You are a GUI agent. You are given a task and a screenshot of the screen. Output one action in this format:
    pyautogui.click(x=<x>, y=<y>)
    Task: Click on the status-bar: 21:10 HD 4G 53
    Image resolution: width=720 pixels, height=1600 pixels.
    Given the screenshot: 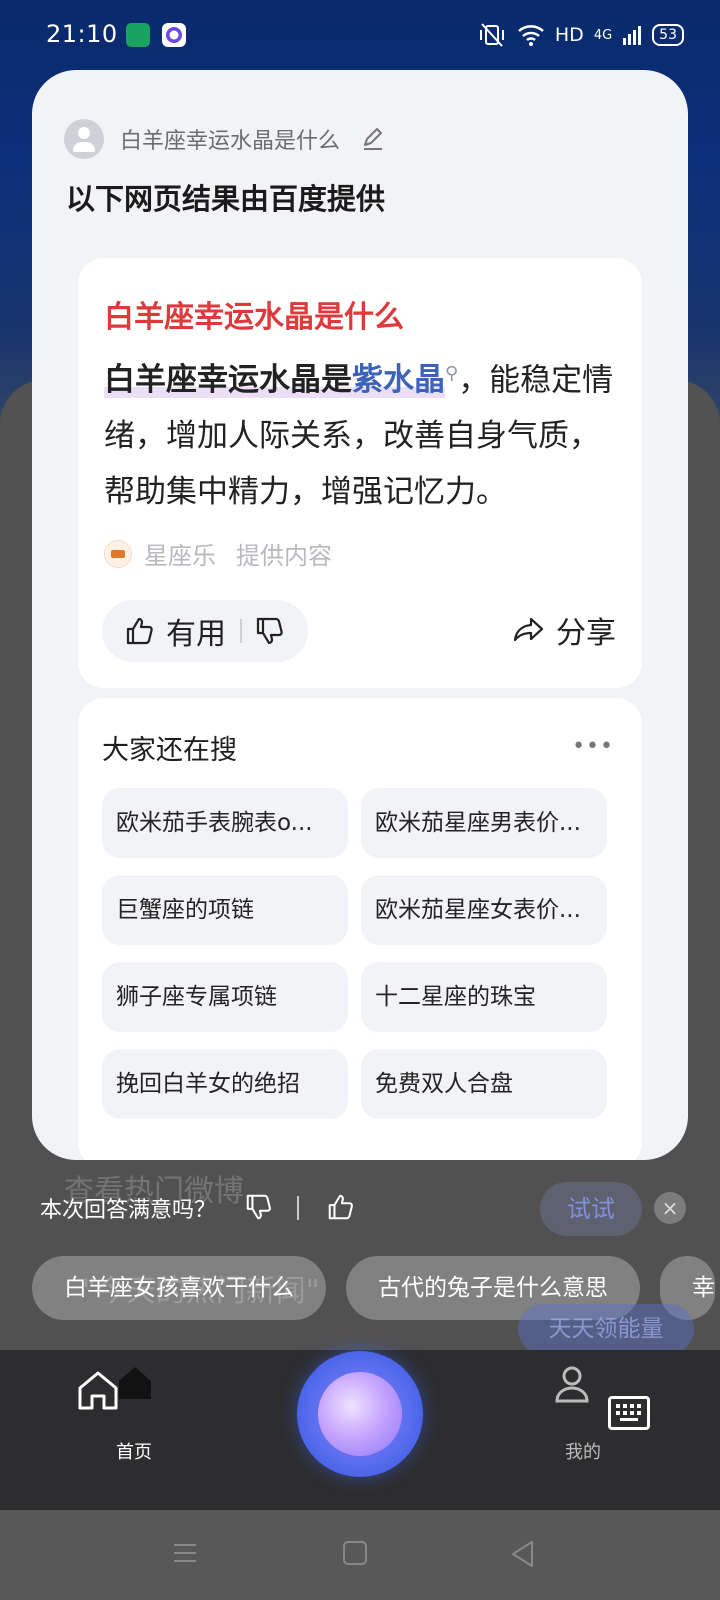 What is the action you would take?
    pyautogui.click(x=360, y=36)
    